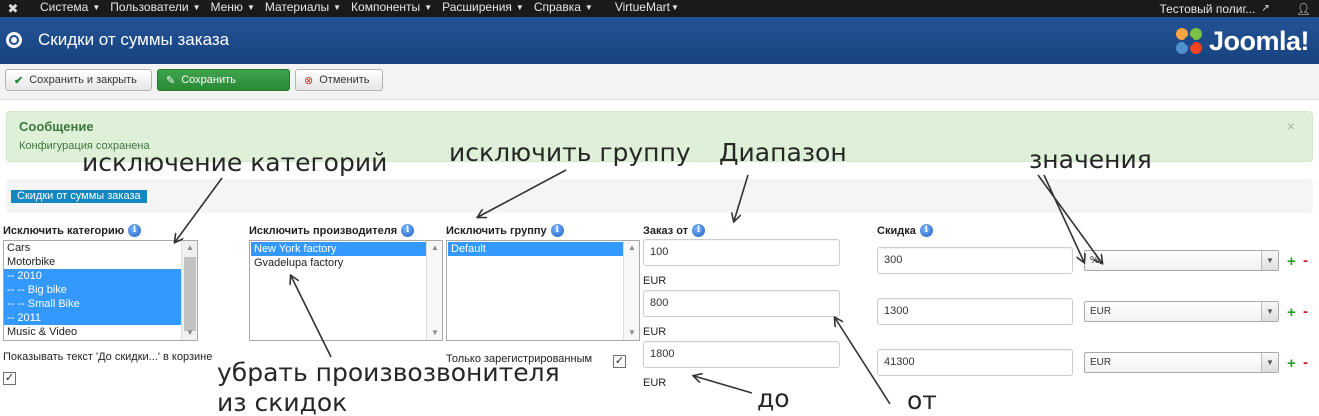 Image resolution: width=1319 pixels, height=416 pixels. I want to click on menu-label: Пользователи, so click(149, 7).